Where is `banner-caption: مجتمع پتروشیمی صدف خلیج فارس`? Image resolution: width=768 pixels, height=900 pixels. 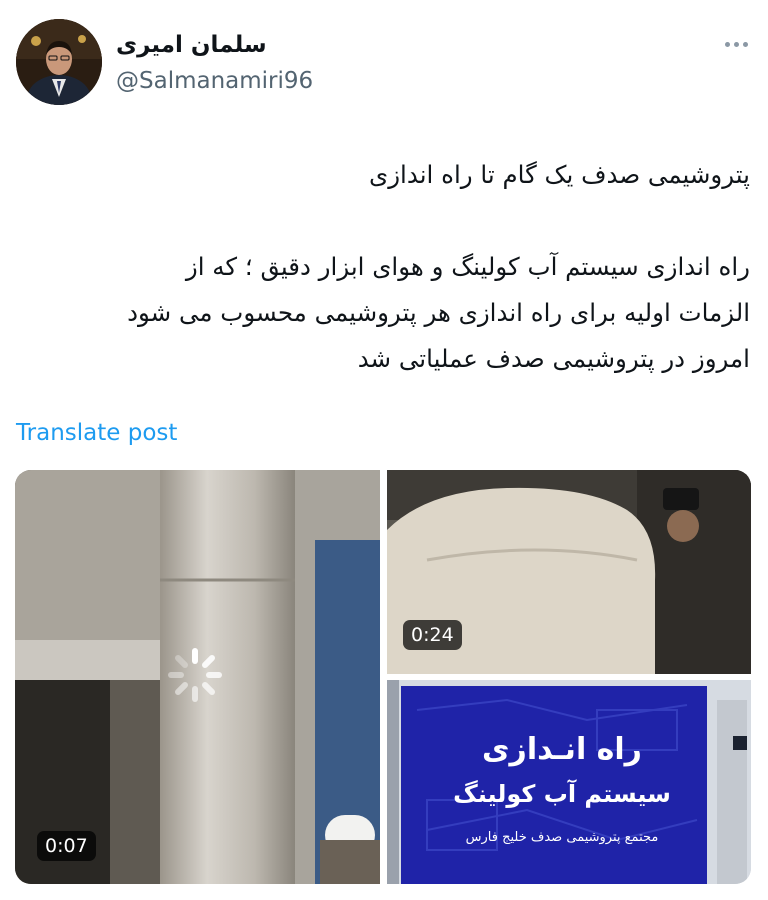
banner-caption: مجتمع پتروشیمی صدف خلیج فارس is located at coordinates (562, 837).